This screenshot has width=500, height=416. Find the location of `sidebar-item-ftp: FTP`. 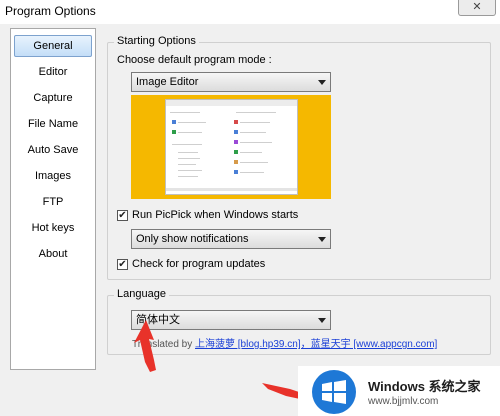

sidebar-item-ftp: FTP is located at coordinates (53, 202).